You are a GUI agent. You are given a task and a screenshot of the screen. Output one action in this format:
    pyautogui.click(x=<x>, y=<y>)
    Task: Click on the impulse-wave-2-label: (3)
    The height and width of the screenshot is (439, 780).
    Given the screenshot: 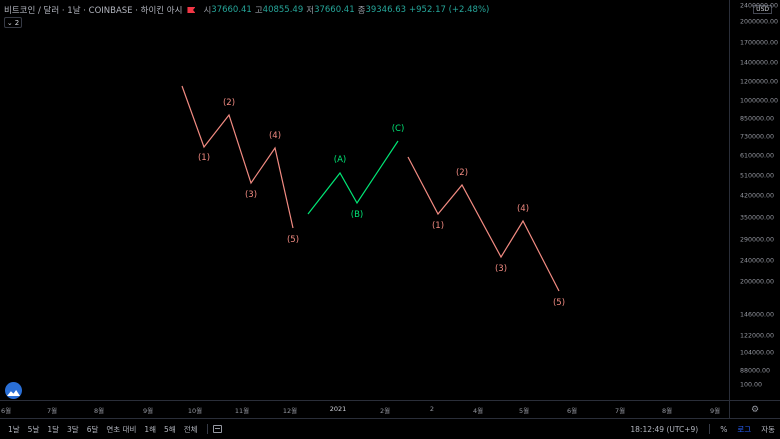 What is the action you would take?
    pyautogui.click(x=501, y=269)
    